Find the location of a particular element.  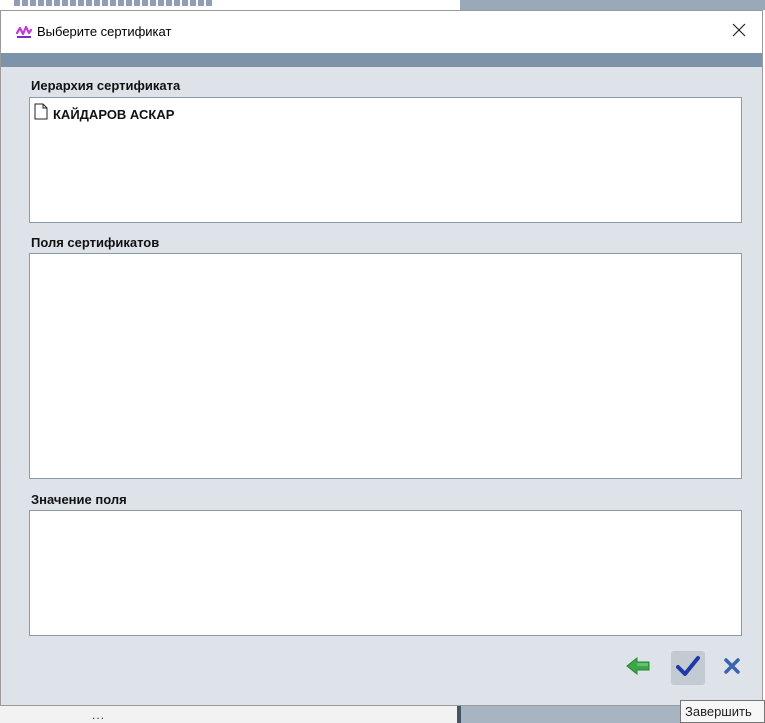

hierarchy-section-label: Иерархия сертификата is located at coordinates (106, 85).